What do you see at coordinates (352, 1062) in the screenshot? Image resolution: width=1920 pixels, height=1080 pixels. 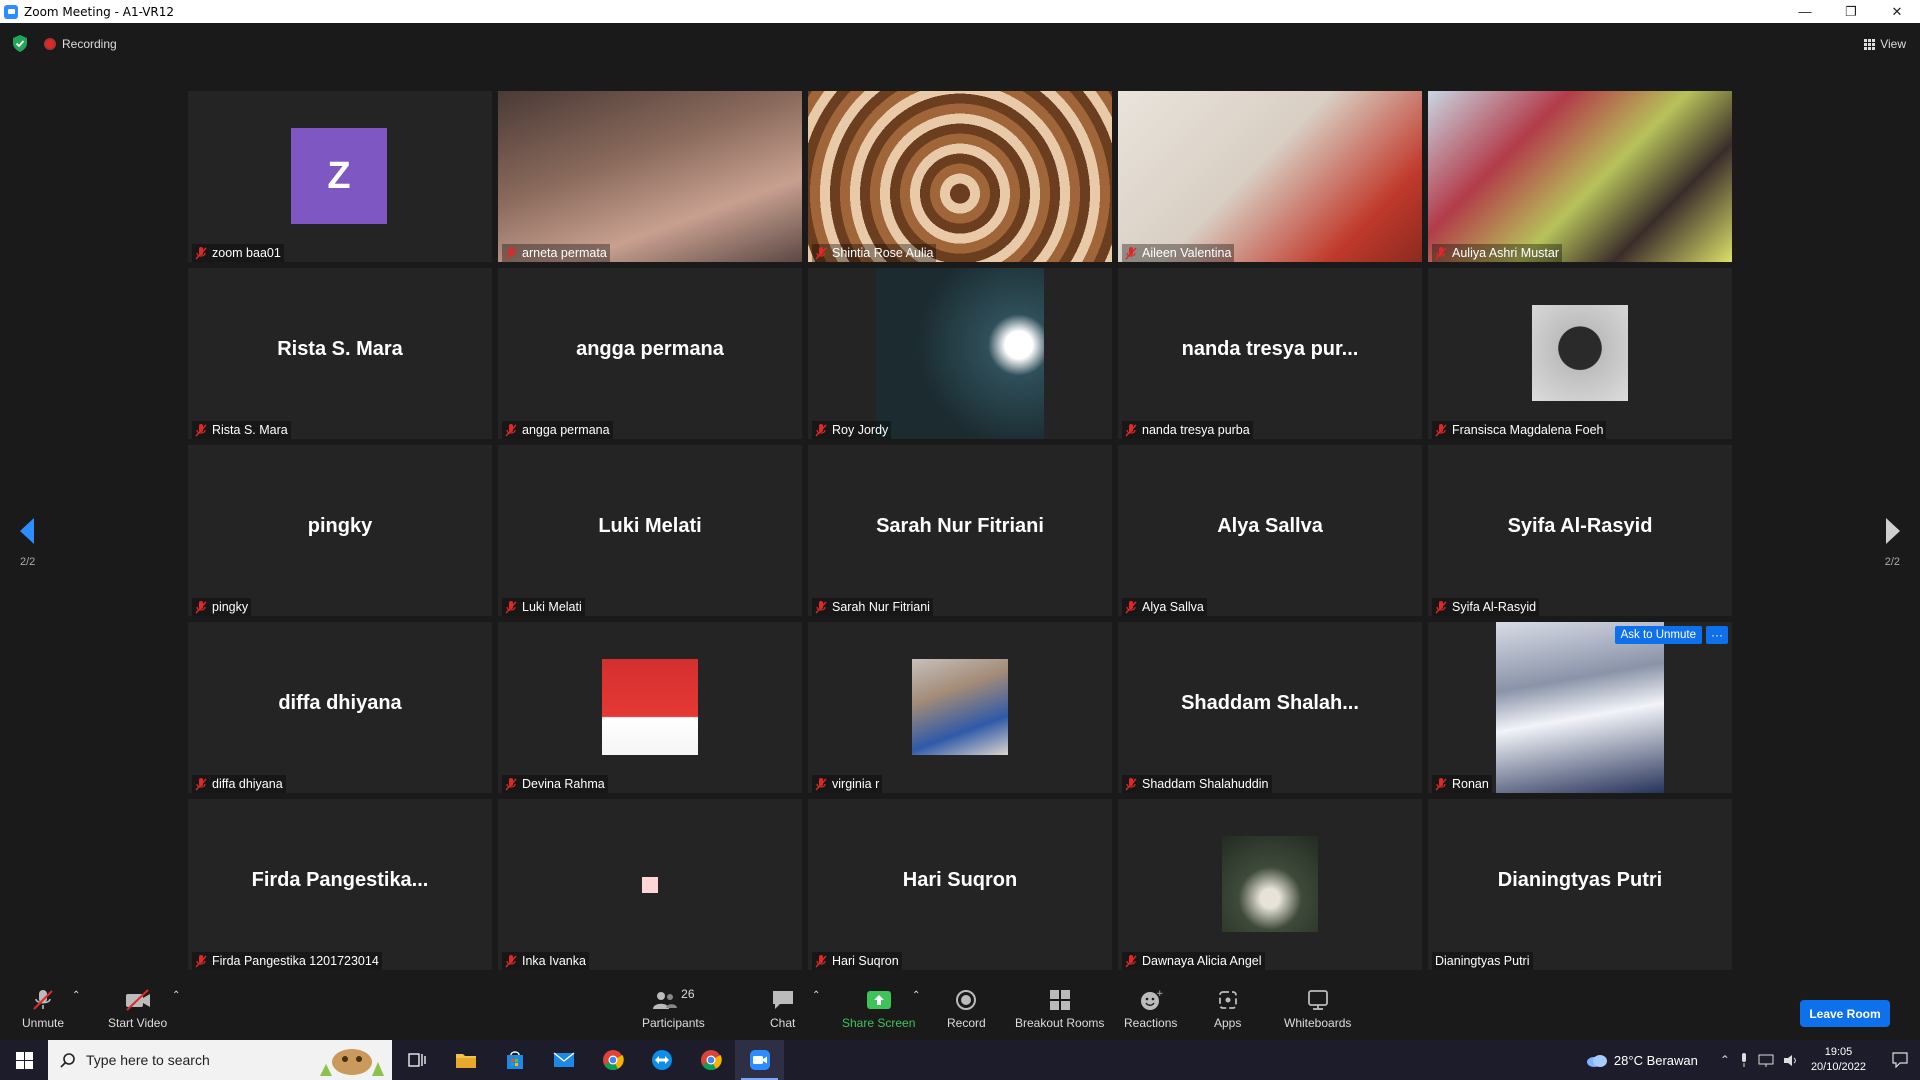 I see `search-highlight-illustration-icon` at bounding box center [352, 1062].